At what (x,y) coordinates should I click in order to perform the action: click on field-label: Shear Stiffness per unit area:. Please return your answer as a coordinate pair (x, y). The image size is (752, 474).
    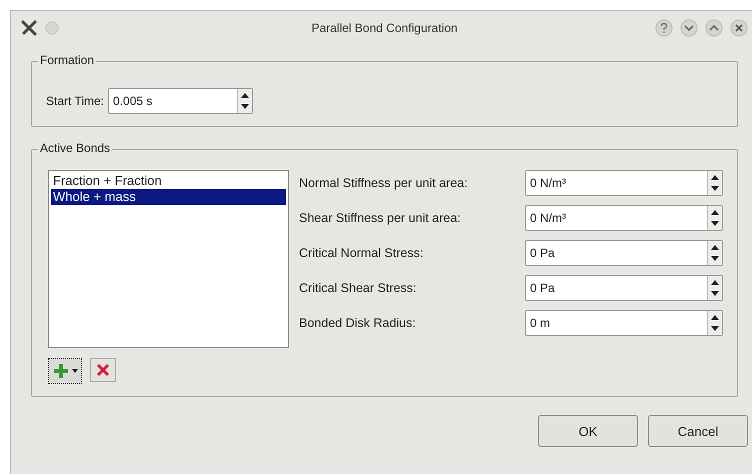
    Looking at the image, I should click on (380, 218).